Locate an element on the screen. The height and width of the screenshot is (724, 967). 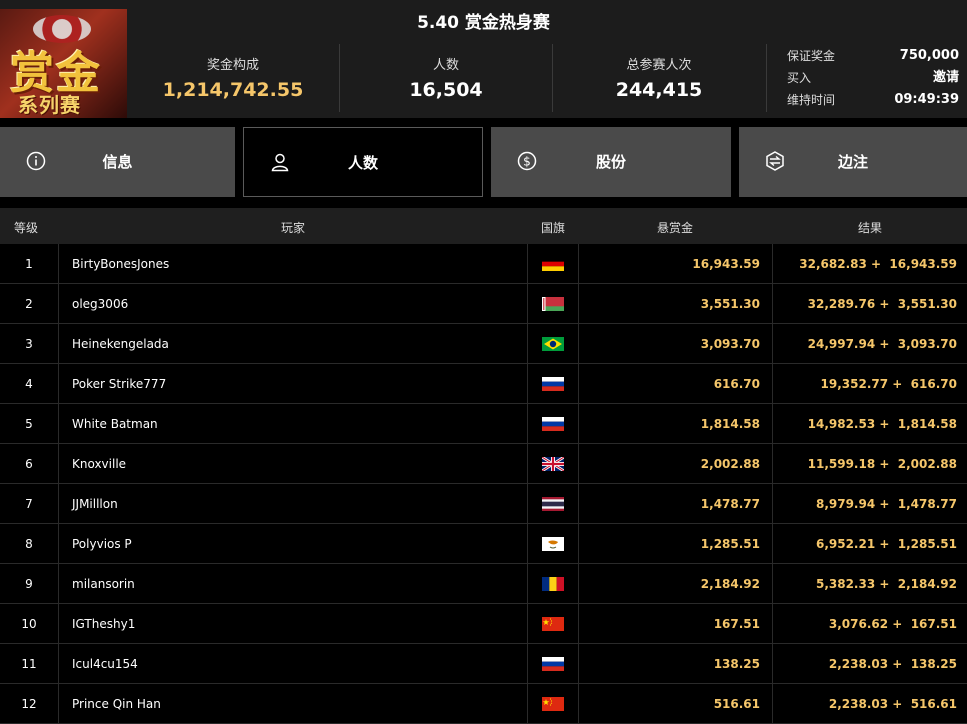
bounty-cell: 616.70 is located at coordinates (675, 383).